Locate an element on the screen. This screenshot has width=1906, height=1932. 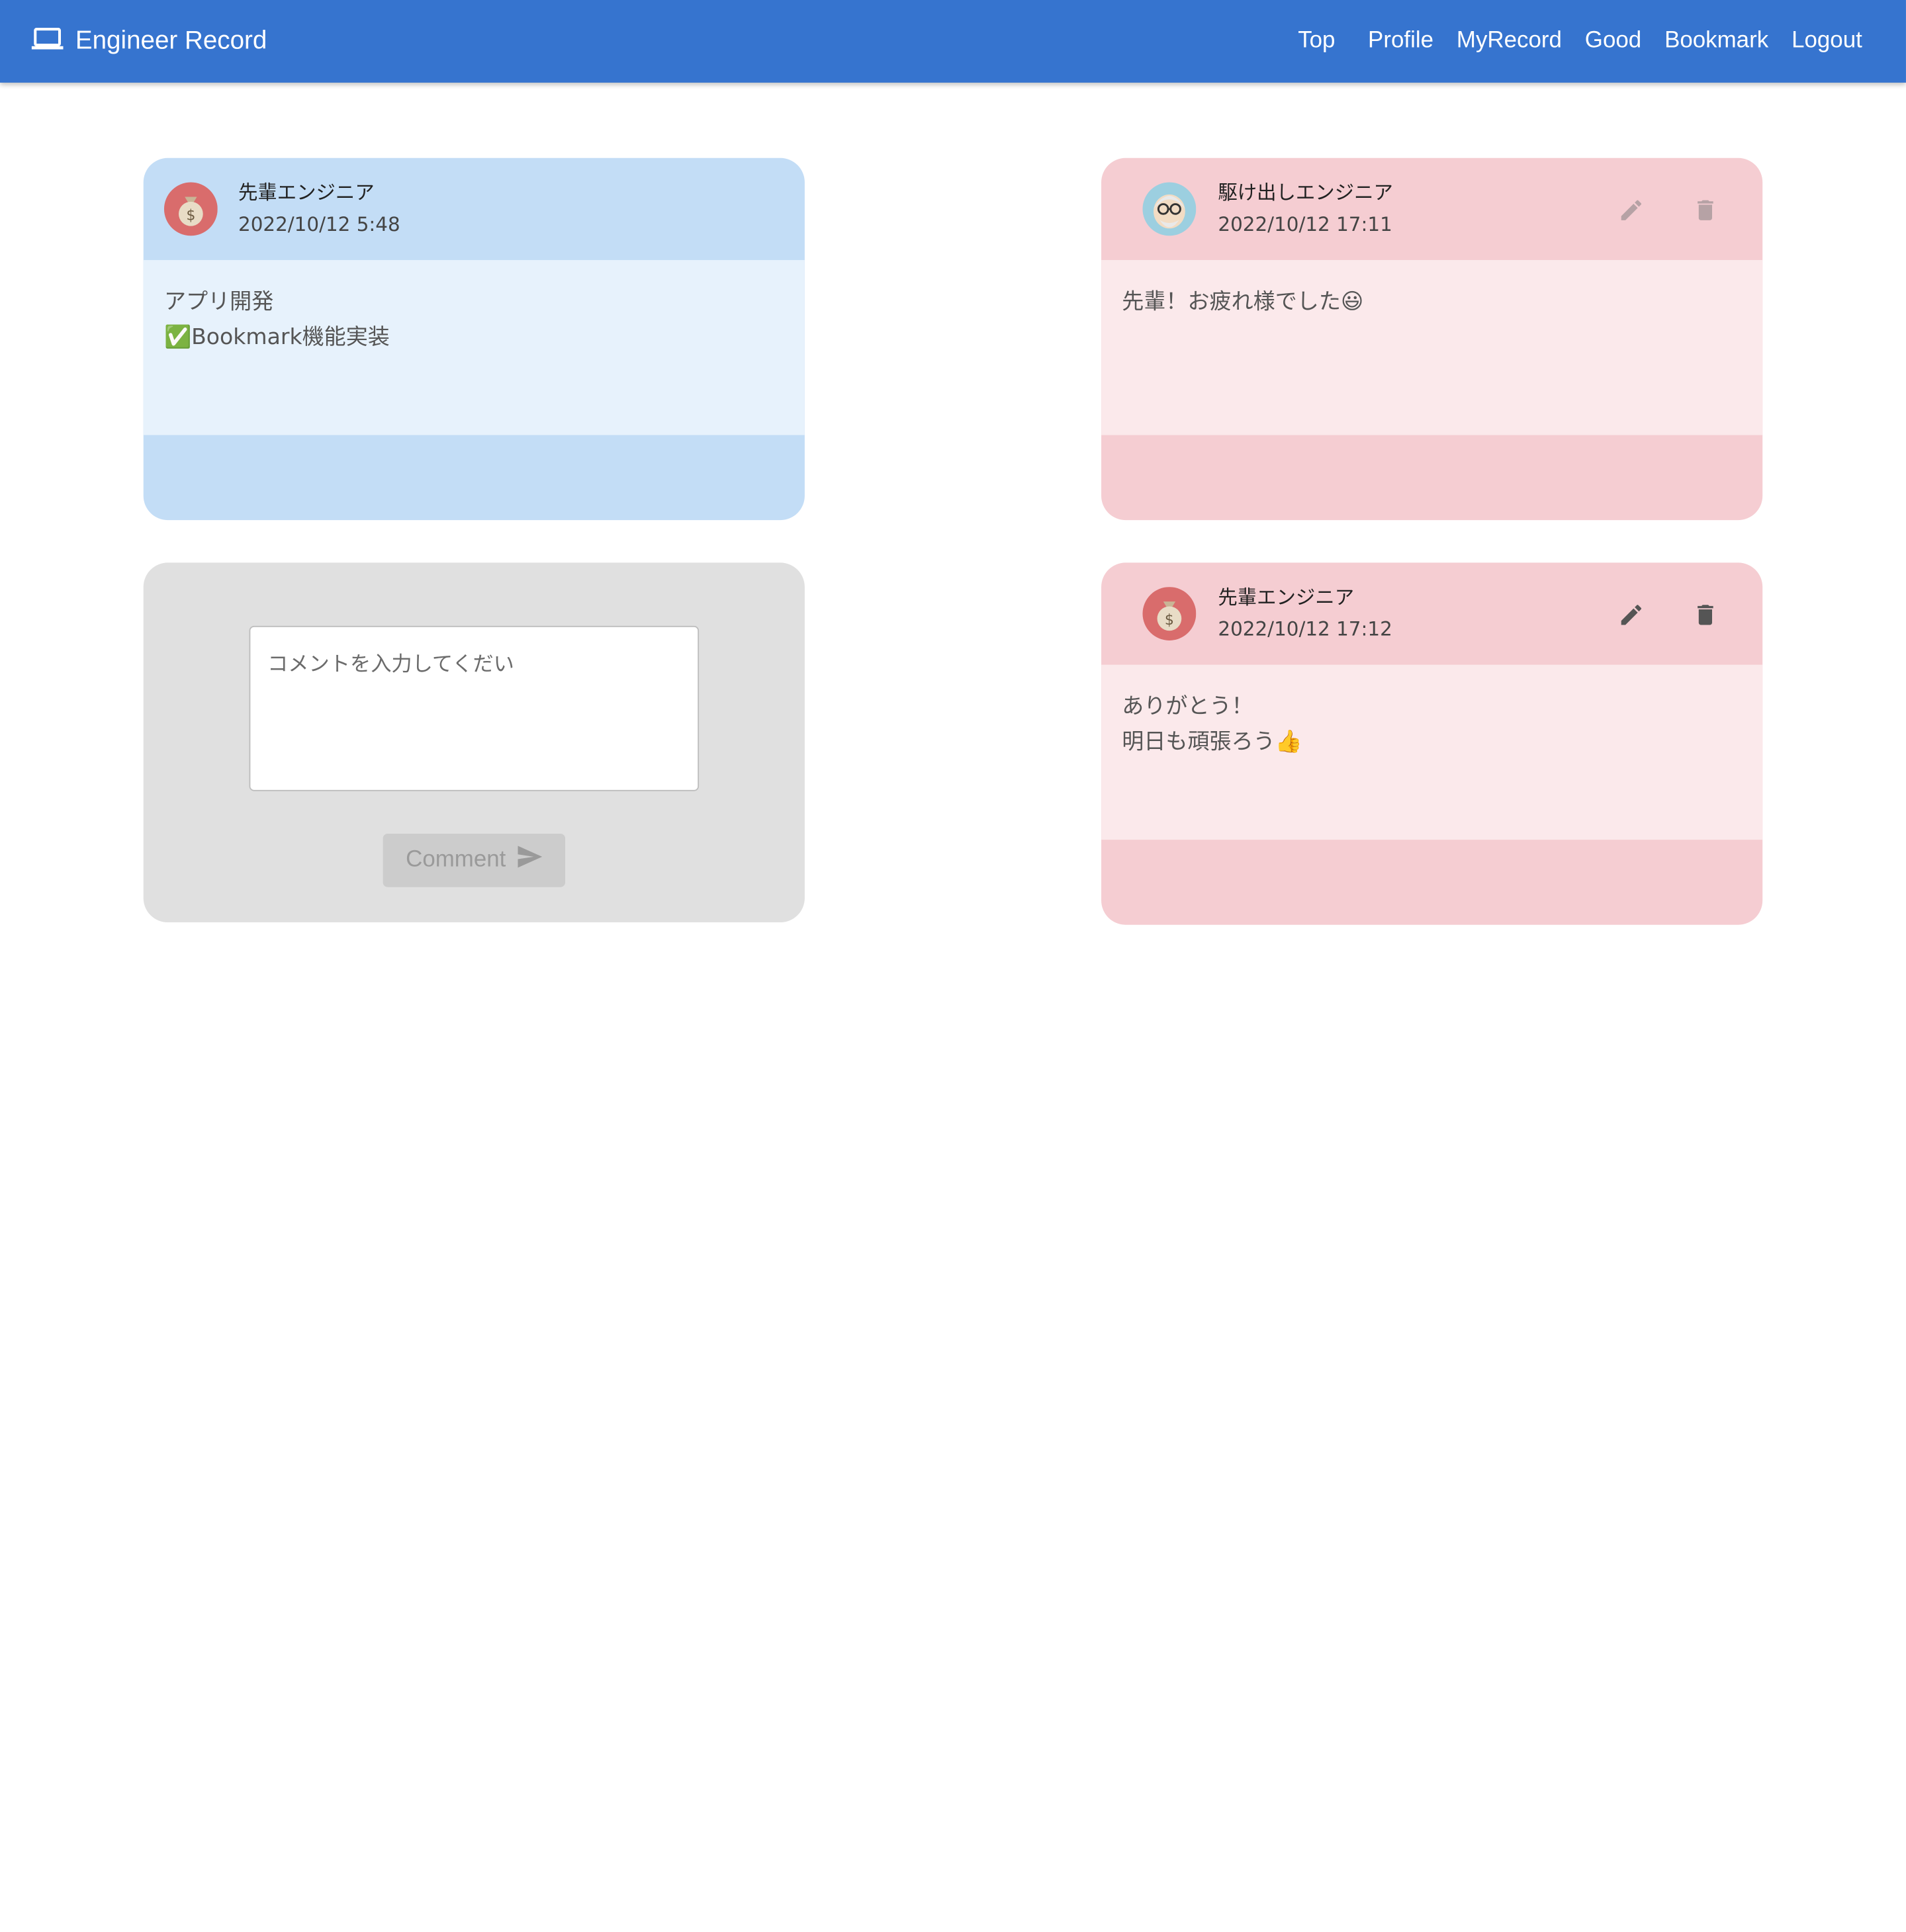
nav-good: Good is located at coordinates (1613, 41).